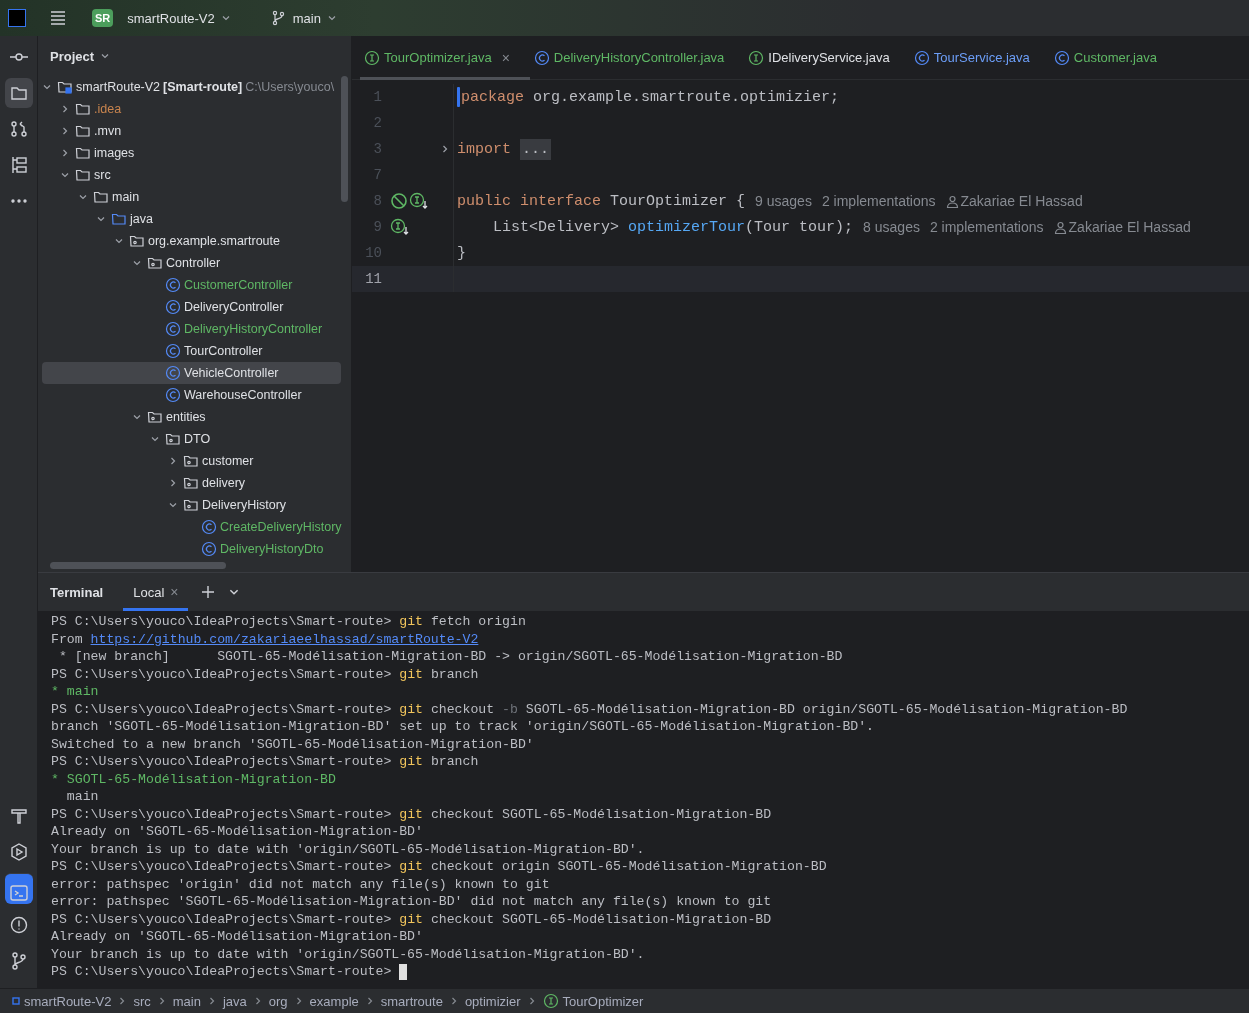 This screenshot has height=1013, width=1249. I want to click on terminal-line: PS C:\Users\youco\IdeaProjects\Smart-route>, so click(222, 972).